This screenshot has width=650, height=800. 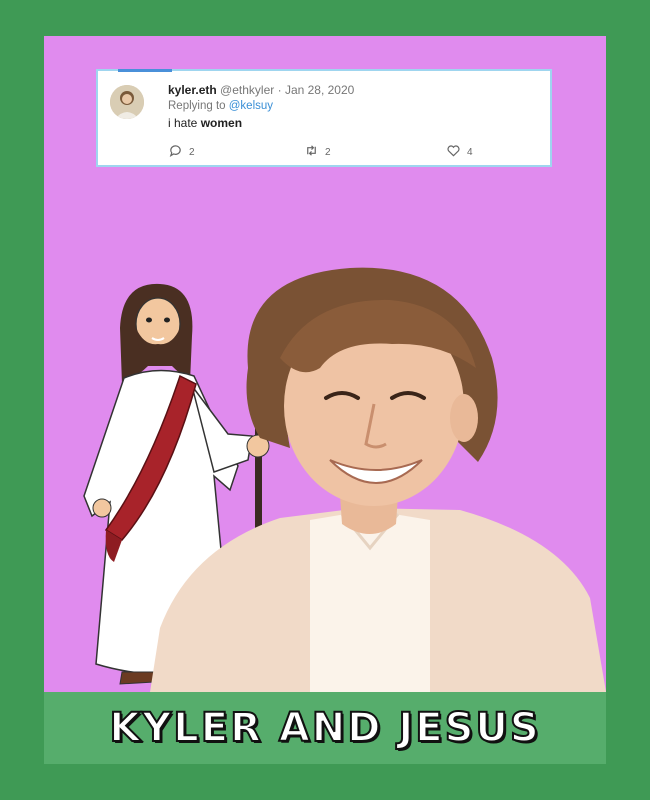 I want to click on caption-title: KYLER AND JESUS, so click(x=324, y=728).